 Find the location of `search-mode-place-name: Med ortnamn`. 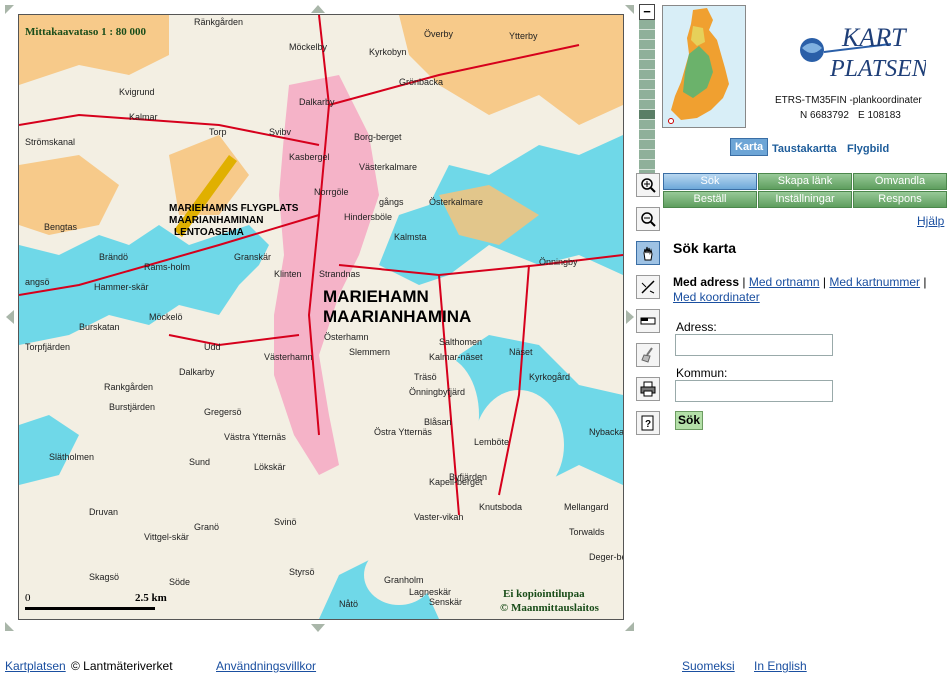

search-mode-place-name: Med ortnamn is located at coordinates (784, 282).